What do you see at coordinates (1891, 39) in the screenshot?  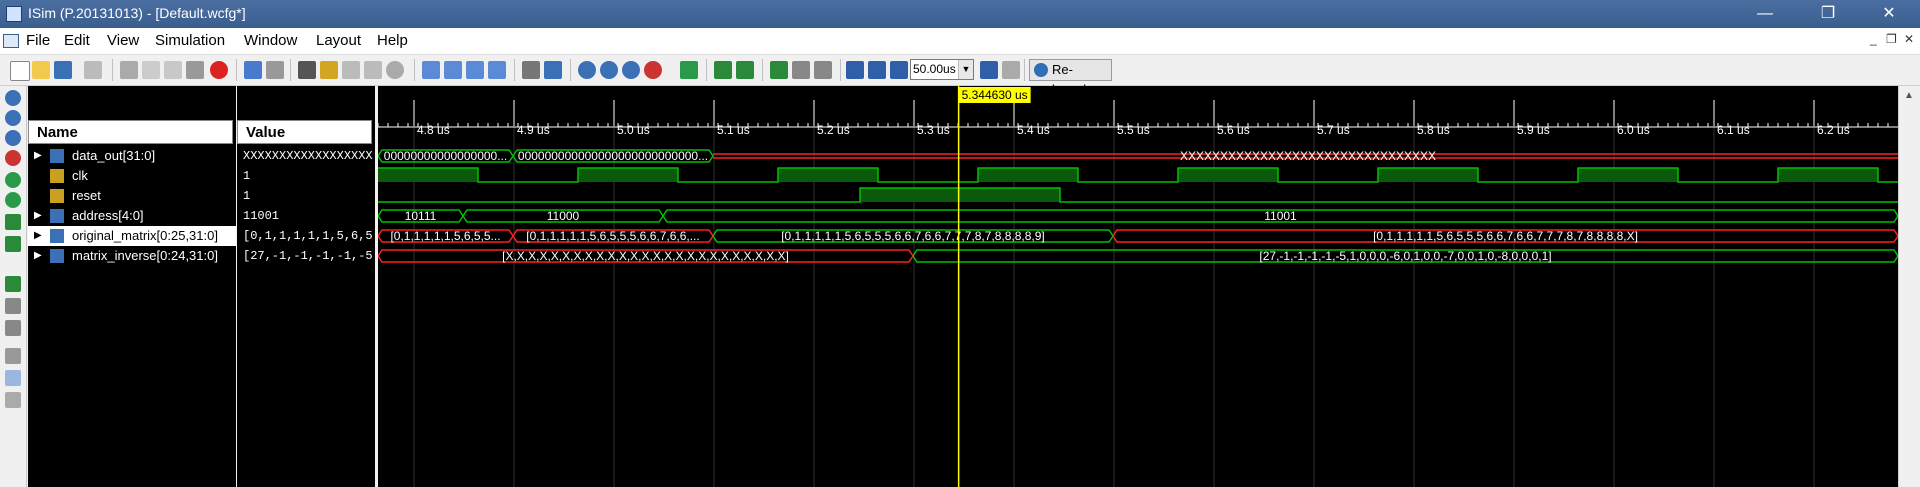 I see `mdi-restore-button: ❐` at bounding box center [1891, 39].